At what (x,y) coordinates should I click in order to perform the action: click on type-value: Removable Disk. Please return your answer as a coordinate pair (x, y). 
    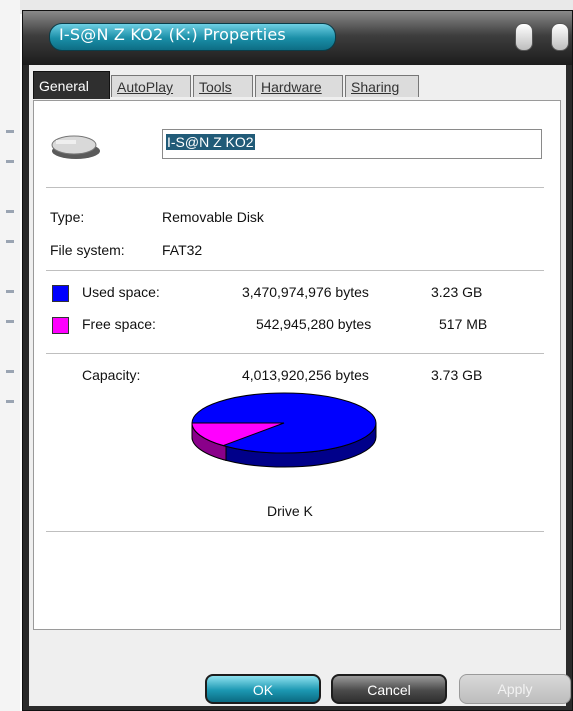
    Looking at the image, I should click on (213, 217).